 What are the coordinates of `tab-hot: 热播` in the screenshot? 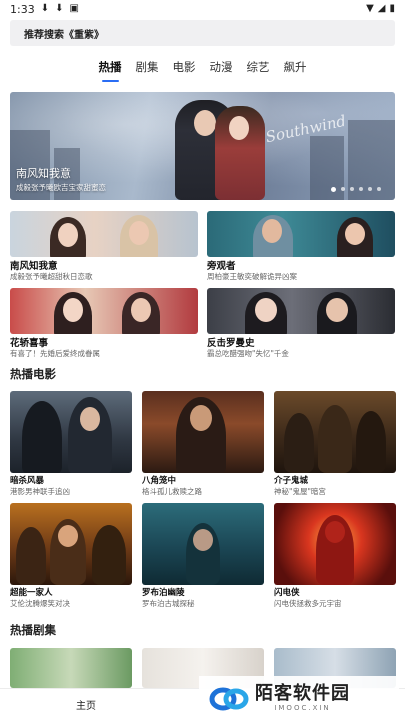 It's located at (110, 70).